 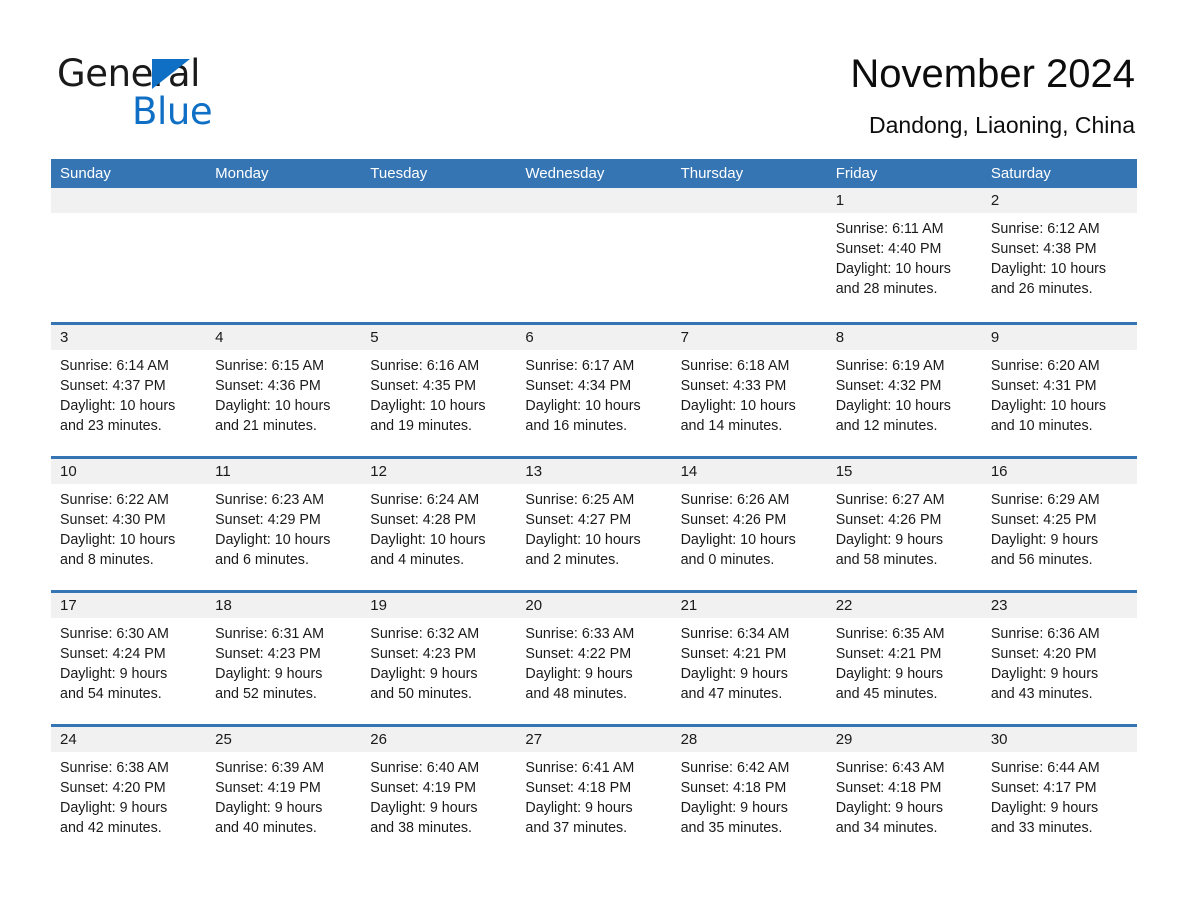 I want to click on day-number: 10, so click(x=129, y=471).